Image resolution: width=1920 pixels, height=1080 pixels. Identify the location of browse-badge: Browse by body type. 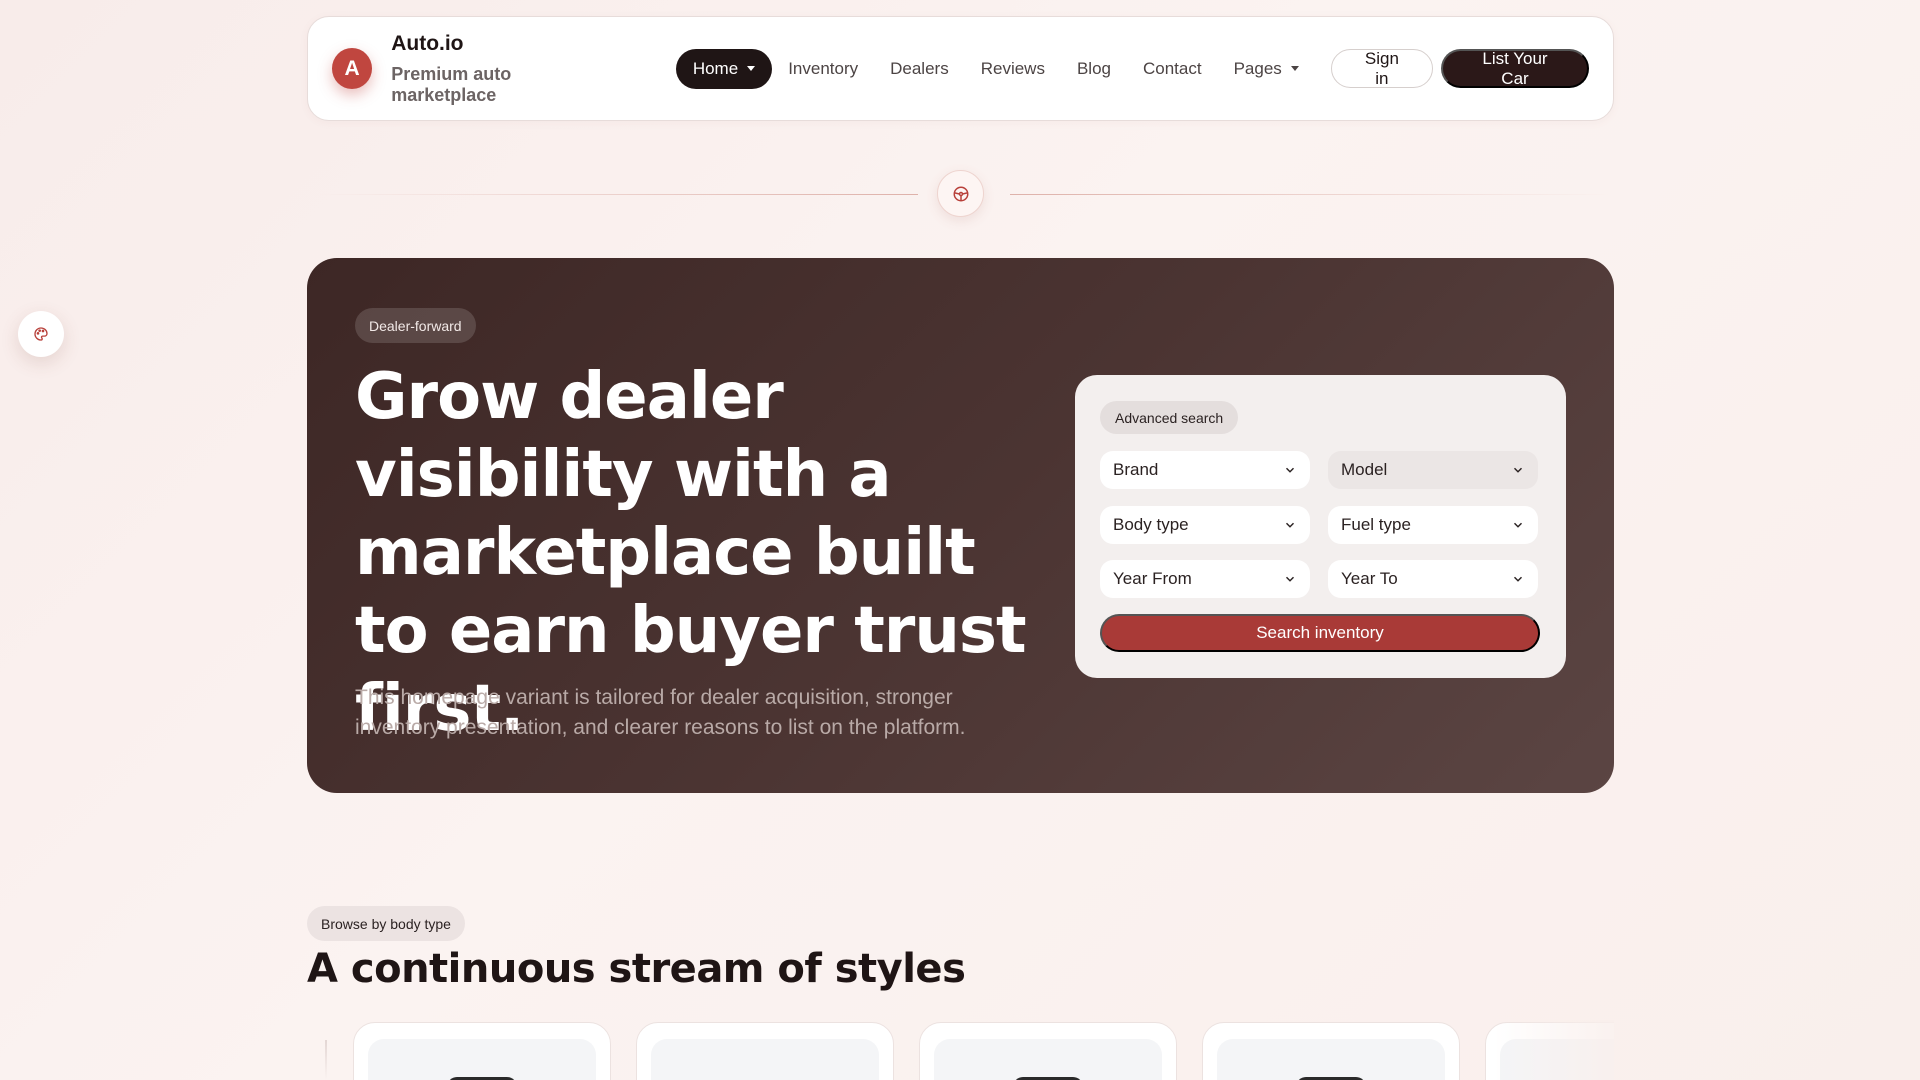
(386, 923).